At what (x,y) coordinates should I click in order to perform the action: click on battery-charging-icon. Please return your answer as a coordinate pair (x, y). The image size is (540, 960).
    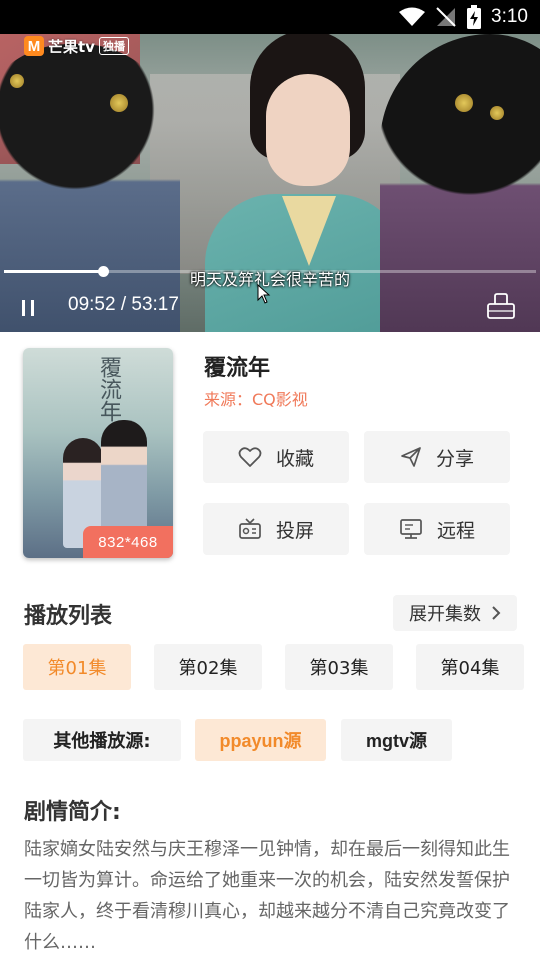
    Looking at the image, I should click on (474, 17).